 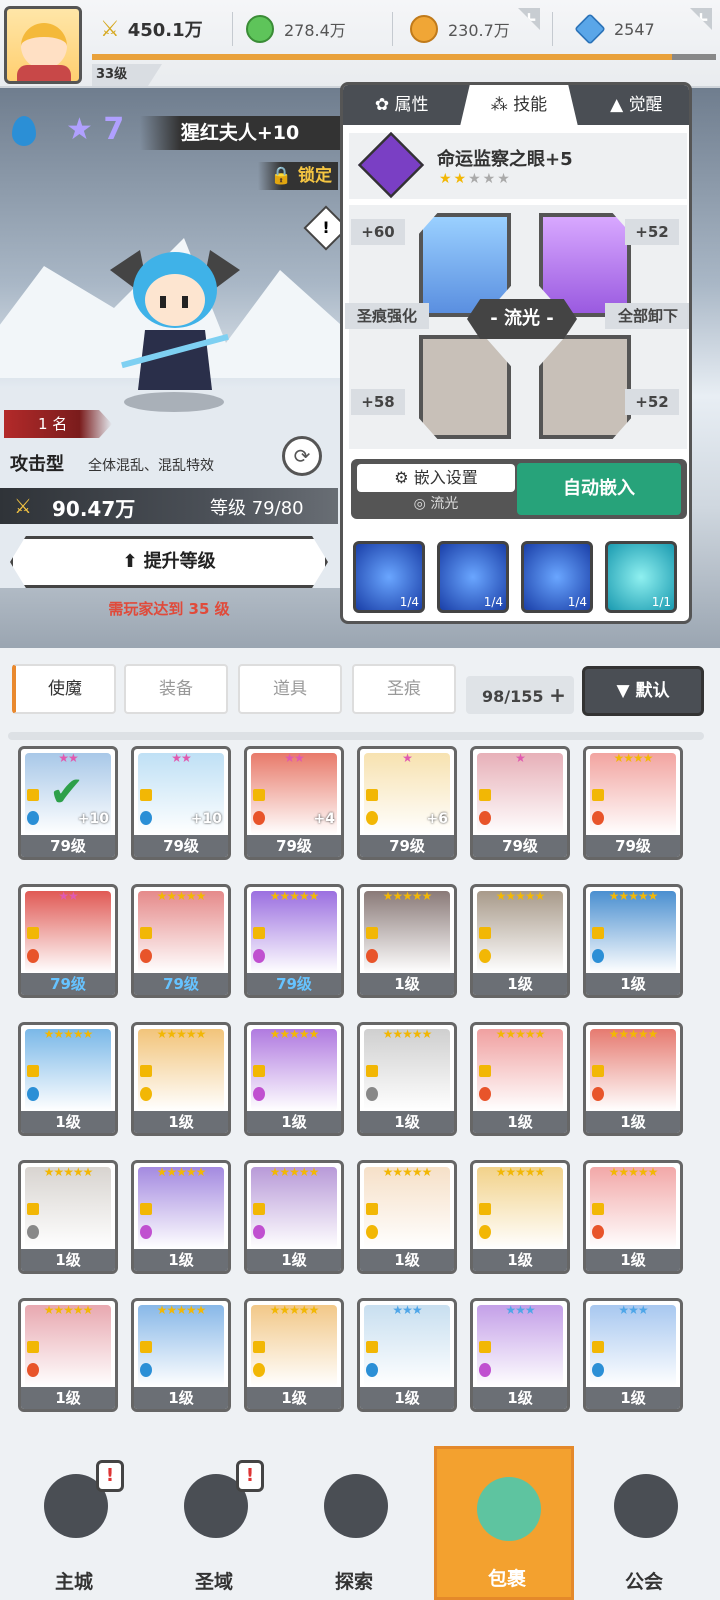 What do you see at coordinates (460, 29) in the screenshot?
I see `resource-gold: 230.7万` at bounding box center [460, 29].